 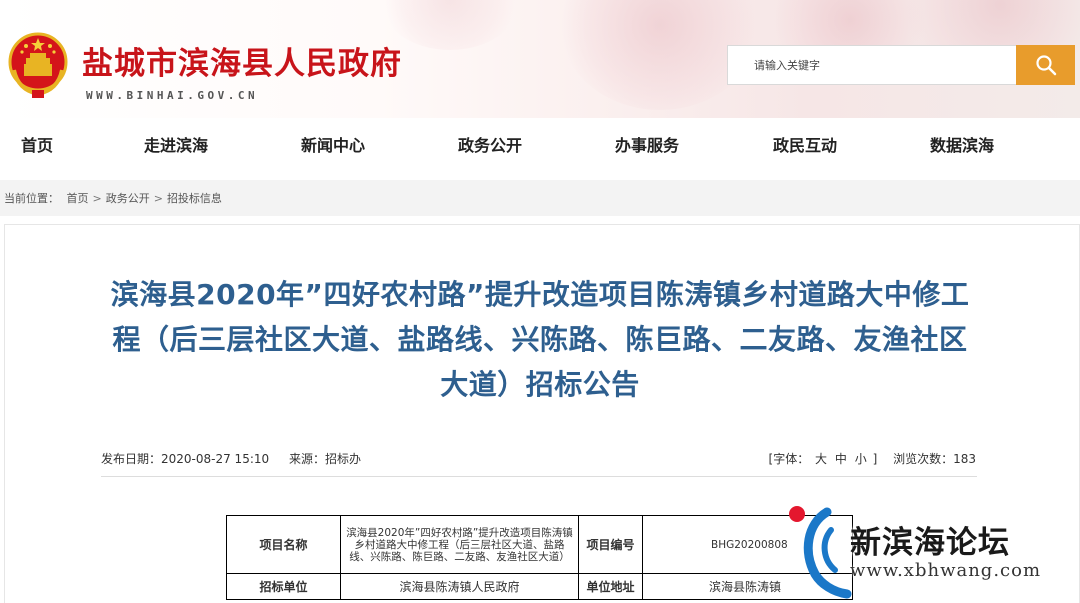 I want to click on article-tools: [字体： 大 中 小 ] 浏览次数：183, so click(x=872, y=458).